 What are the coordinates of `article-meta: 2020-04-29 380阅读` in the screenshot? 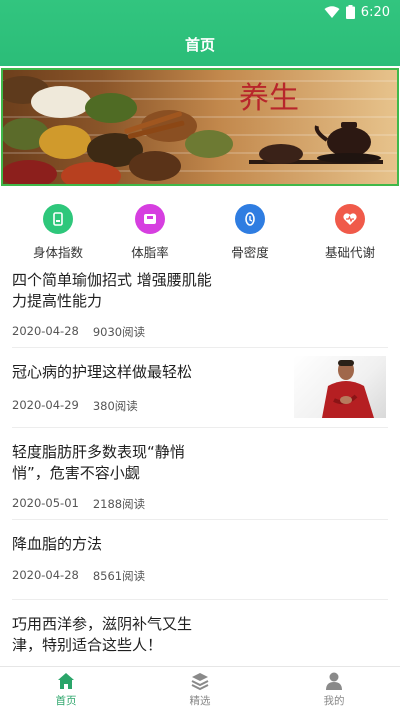 It's located at (75, 406).